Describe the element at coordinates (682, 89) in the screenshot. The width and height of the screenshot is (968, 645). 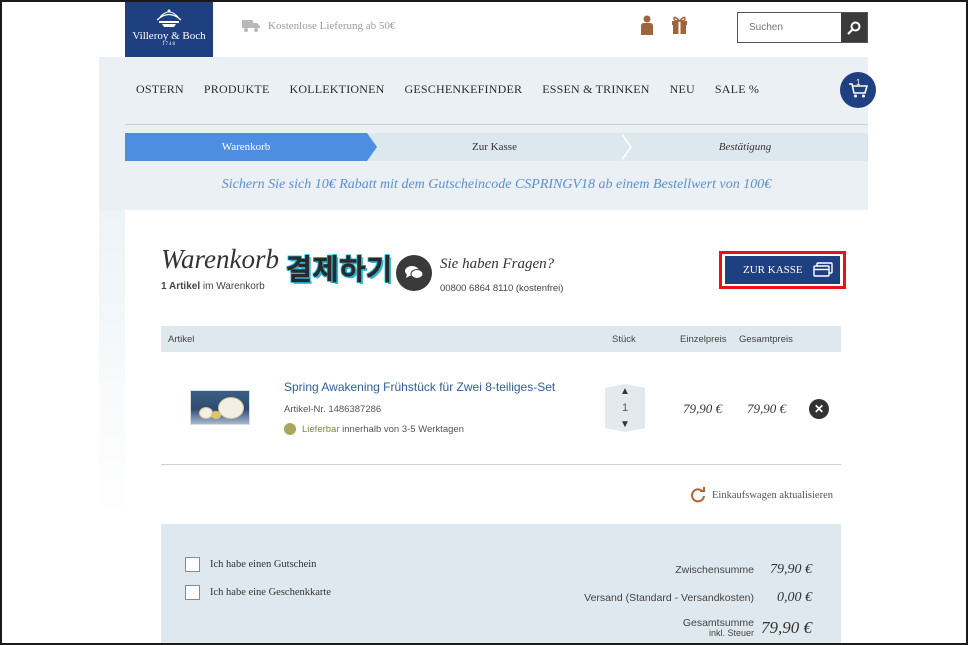
I see `nav-item-neu: NEU` at that location.